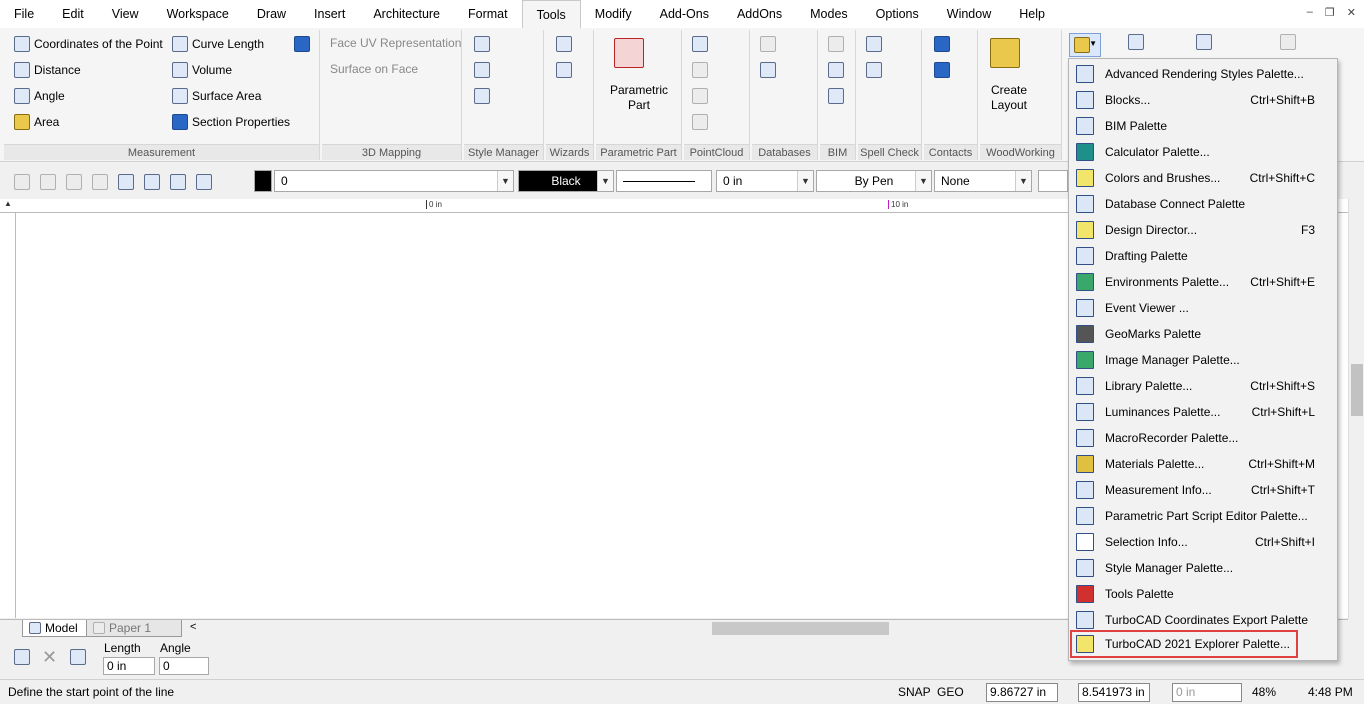  Describe the element at coordinates (178, 182) in the screenshot. I see `layers-icon` at that location.